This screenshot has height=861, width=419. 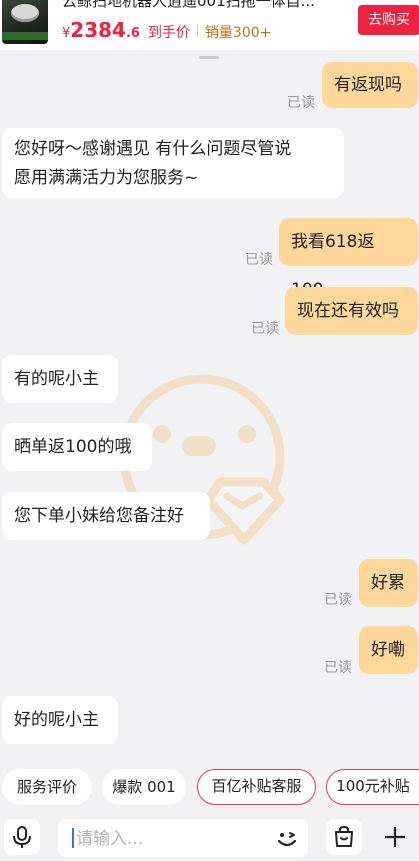 I want to click on message-line: 愿用满满活力为您服务~, so click(x=106, y=178).